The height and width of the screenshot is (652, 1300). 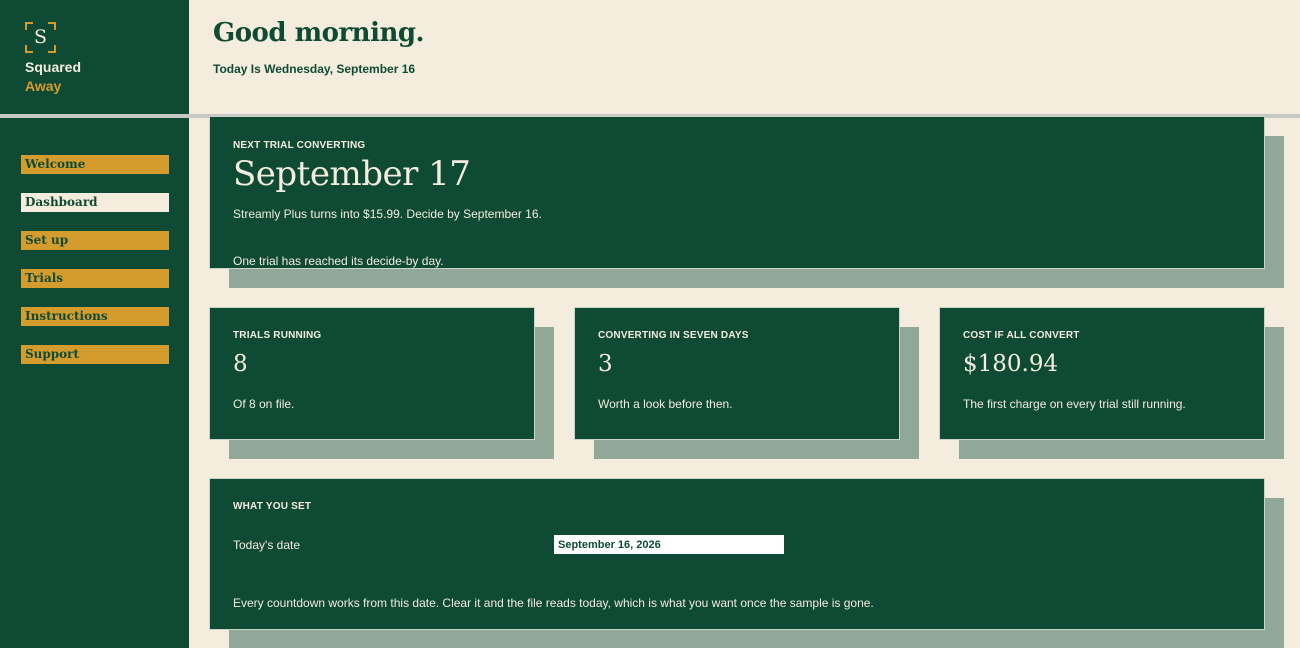 I want to click on logo-icon: S, so click(x=40, y=37).